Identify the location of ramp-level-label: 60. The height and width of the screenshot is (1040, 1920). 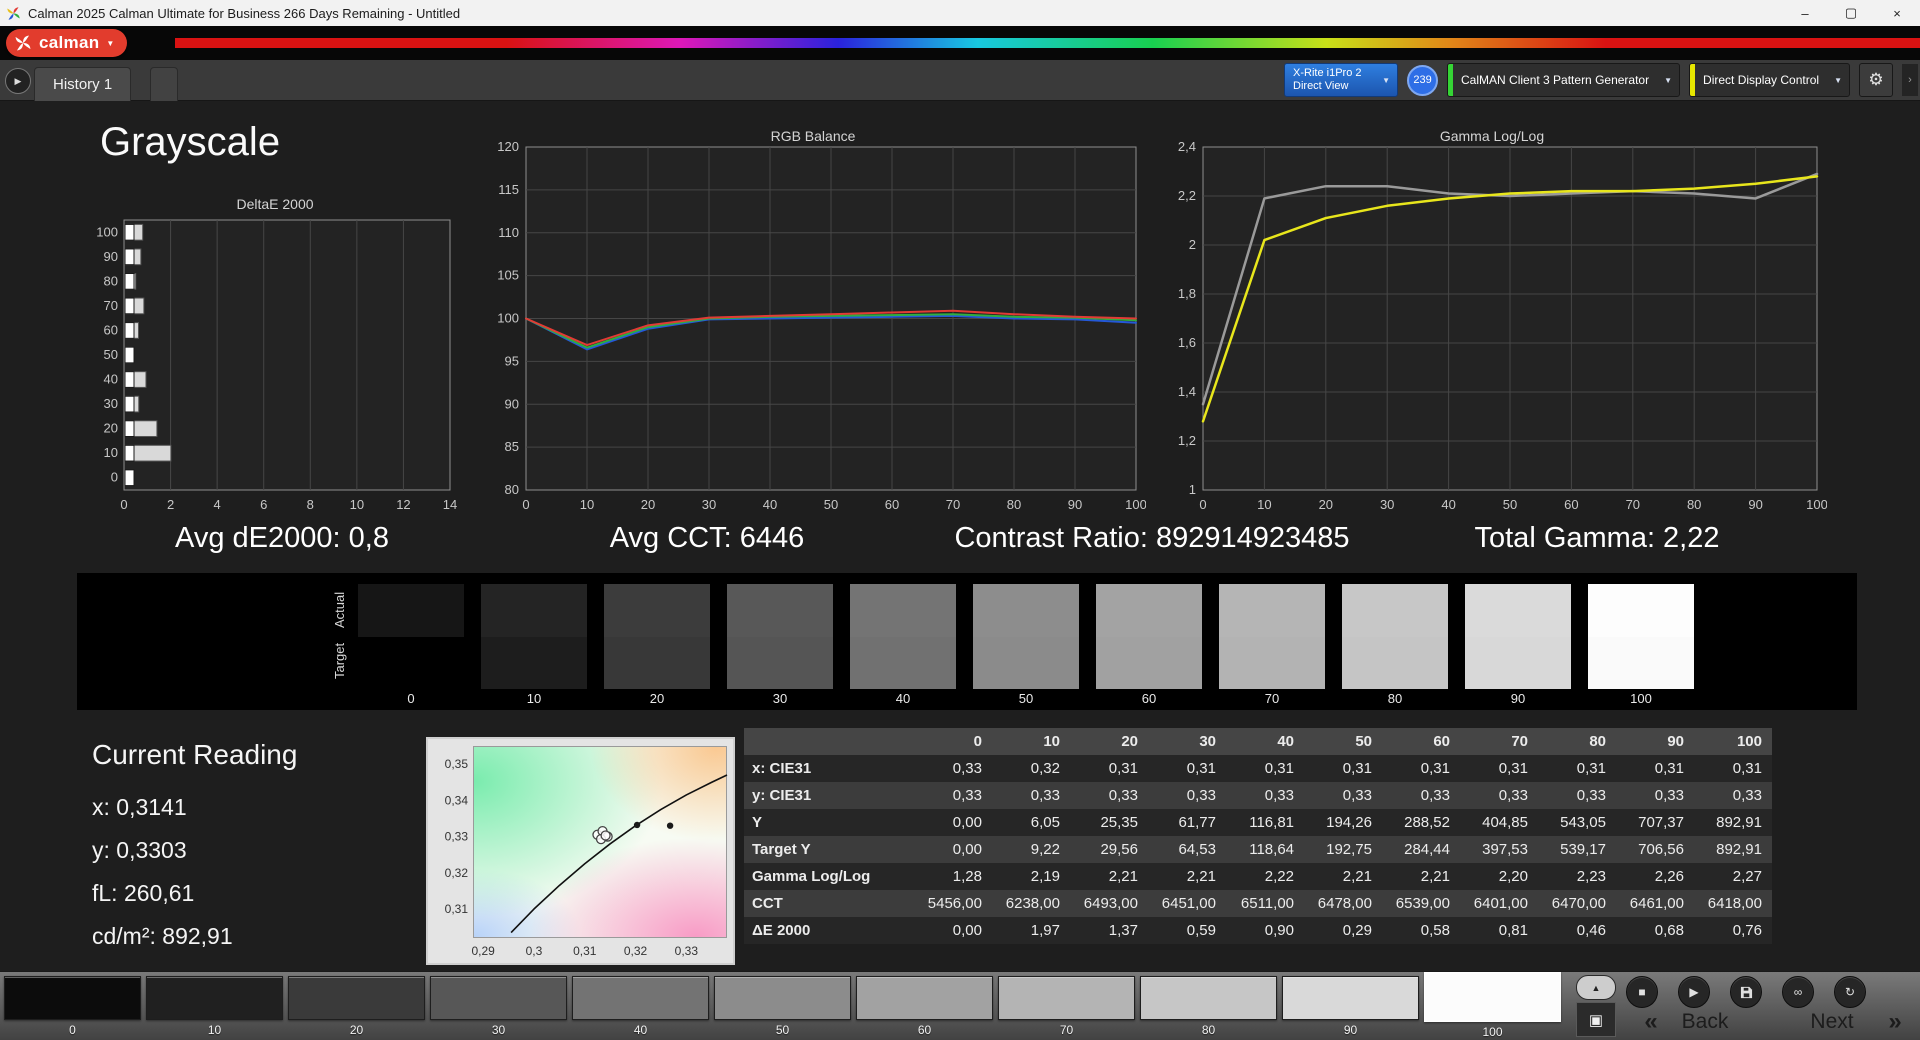
(1149, 698).